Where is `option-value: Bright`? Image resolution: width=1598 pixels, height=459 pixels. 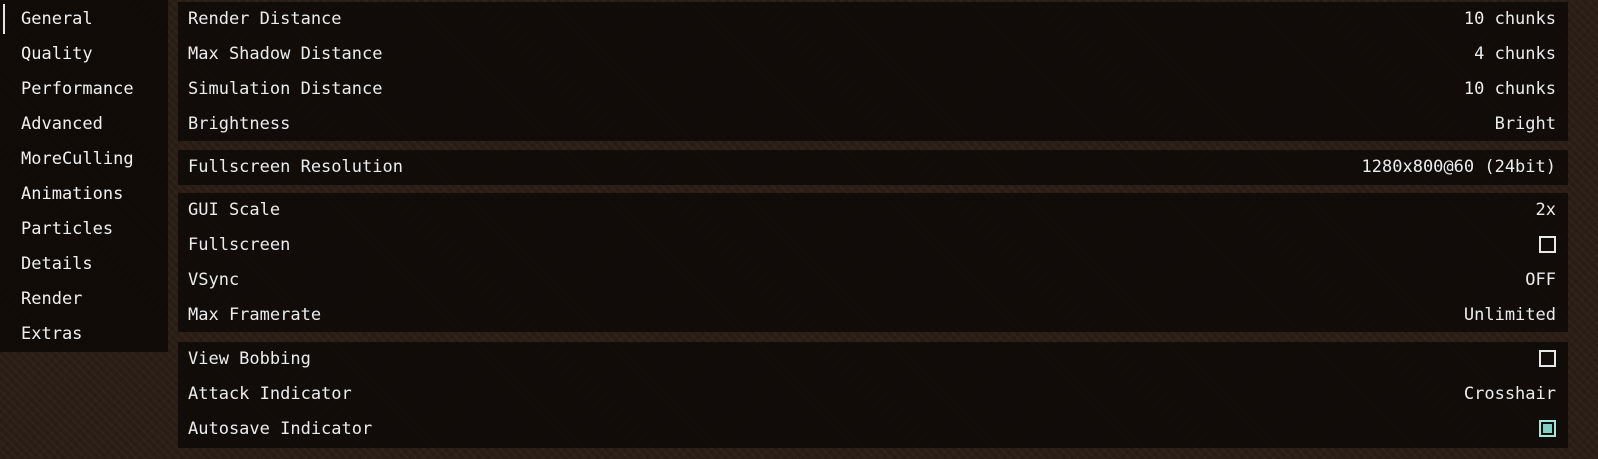 option-value: Bright is located at coordinates (1525, 124).